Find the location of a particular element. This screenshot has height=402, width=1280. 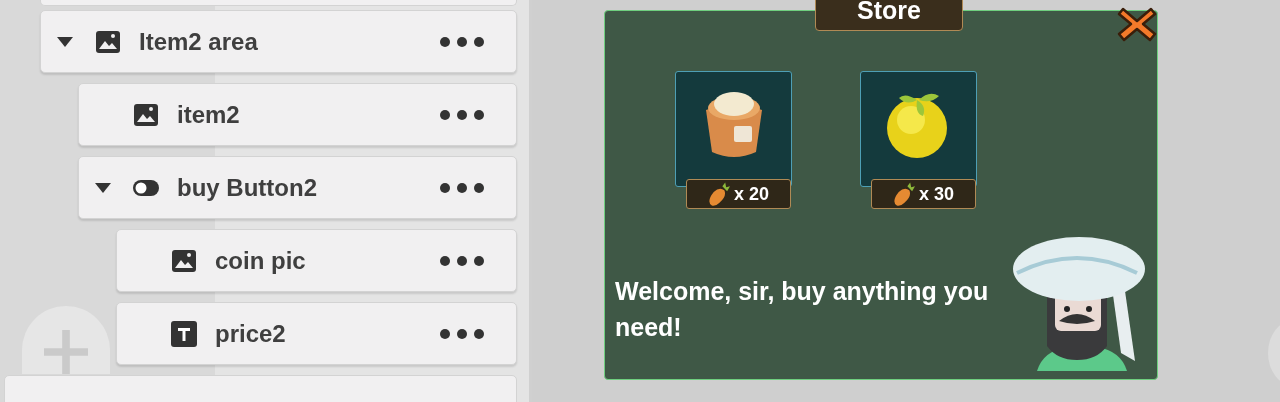

tree-row: coin pic is located at coordinates (316, 260).